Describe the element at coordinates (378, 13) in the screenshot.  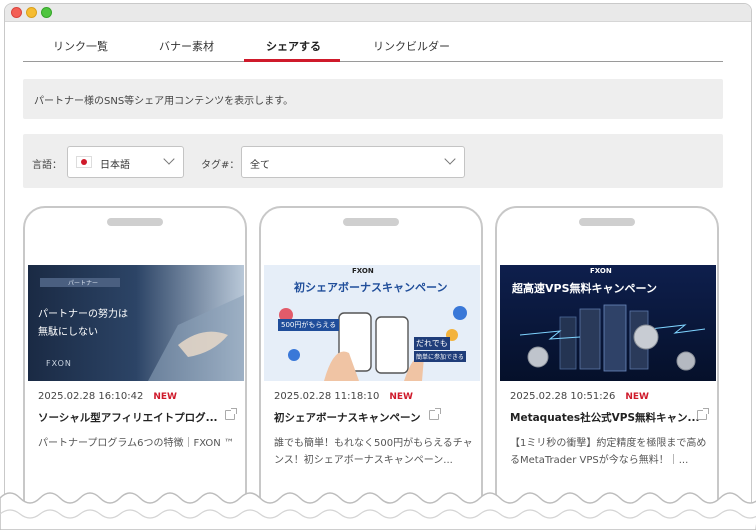
I see `window-titlebar` at that location.